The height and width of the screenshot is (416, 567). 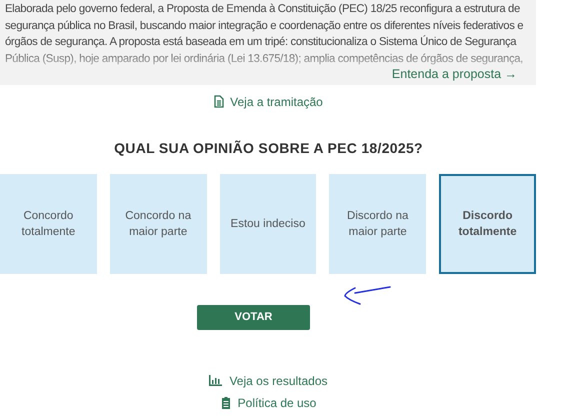 What do you see at coordinates (268, 148) in the screenshot?
I see `question-heading: QUAL SUA OPINIÃO SOBRE A PEC 18/2025?` at bounding box center [268, 148].